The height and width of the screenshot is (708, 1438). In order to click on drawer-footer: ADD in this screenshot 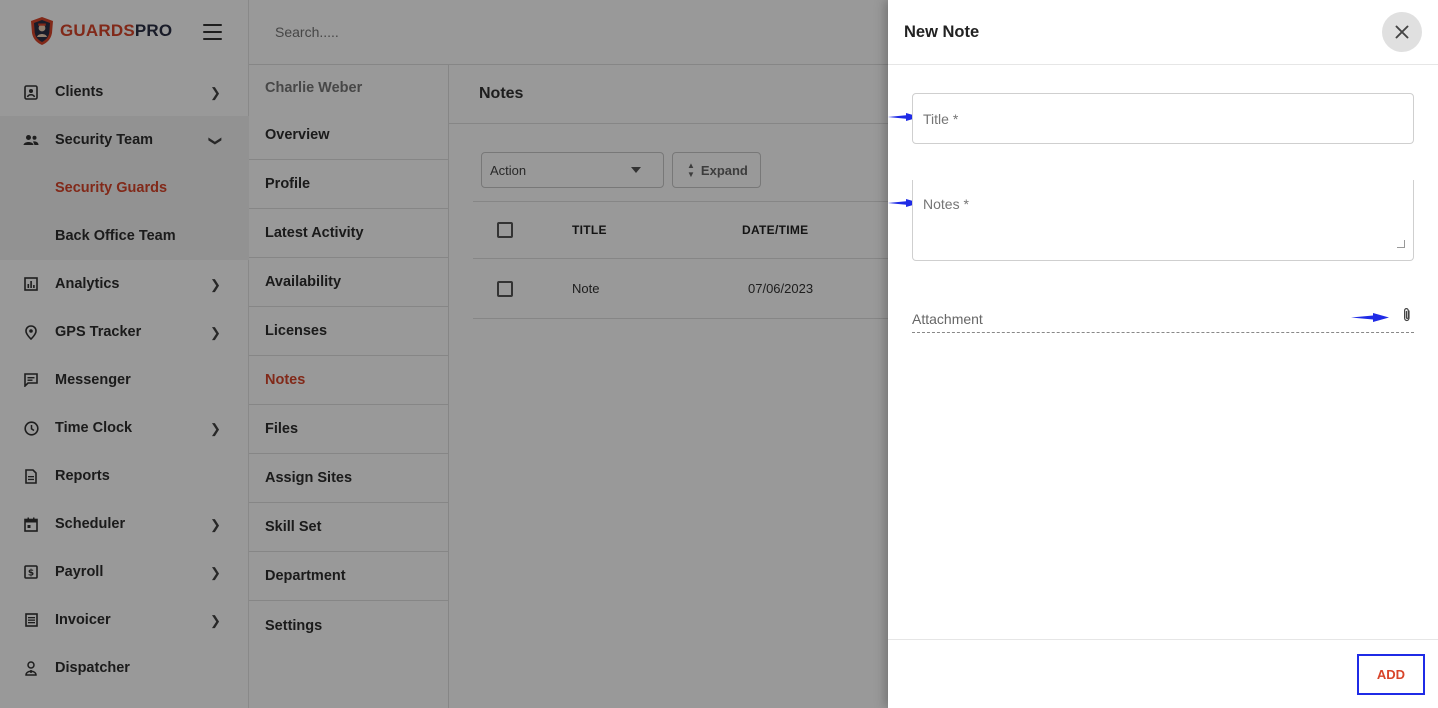, I will do `click(1163, 673)`.